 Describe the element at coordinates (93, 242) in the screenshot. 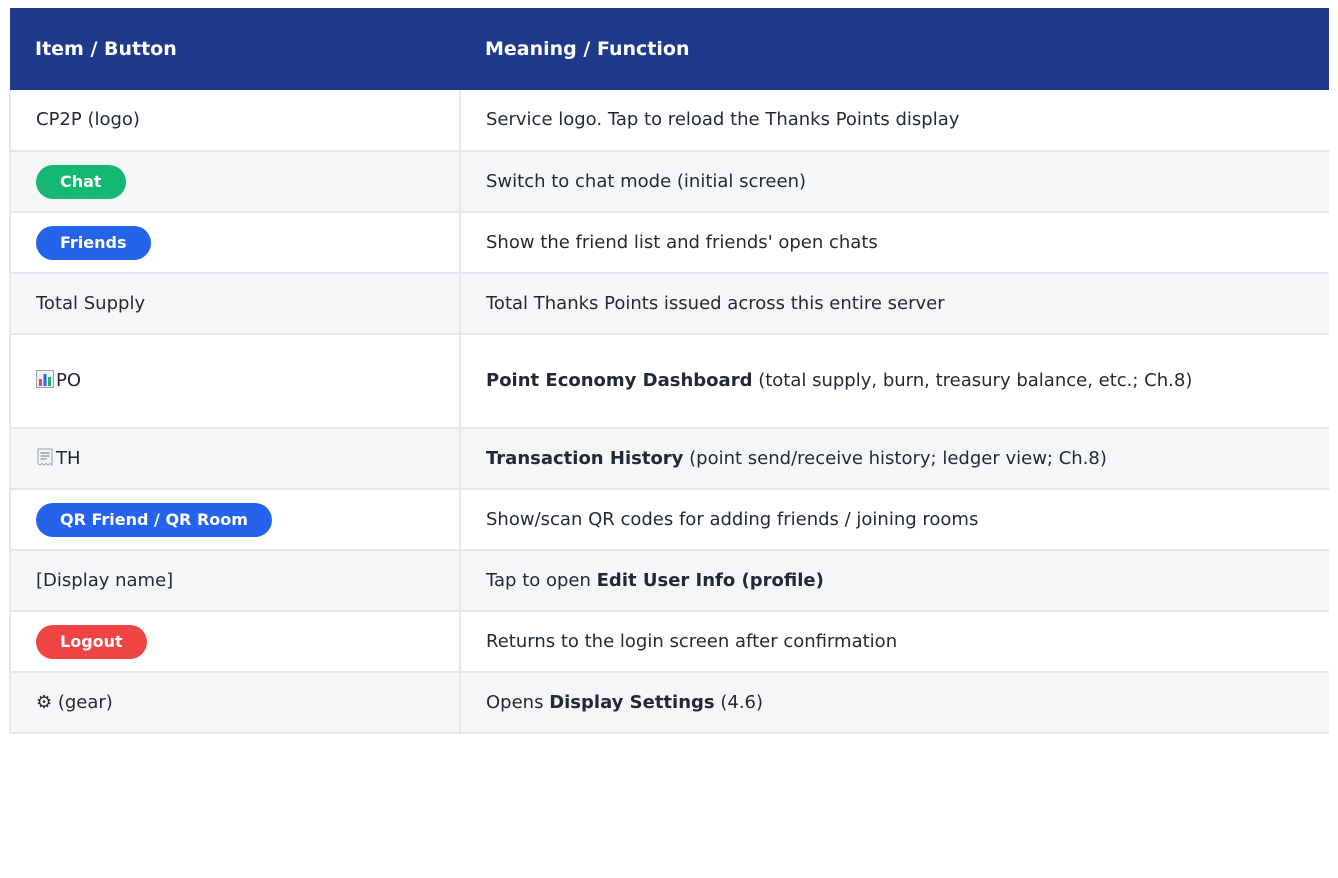

I see `friends-button: Friends` at that location.